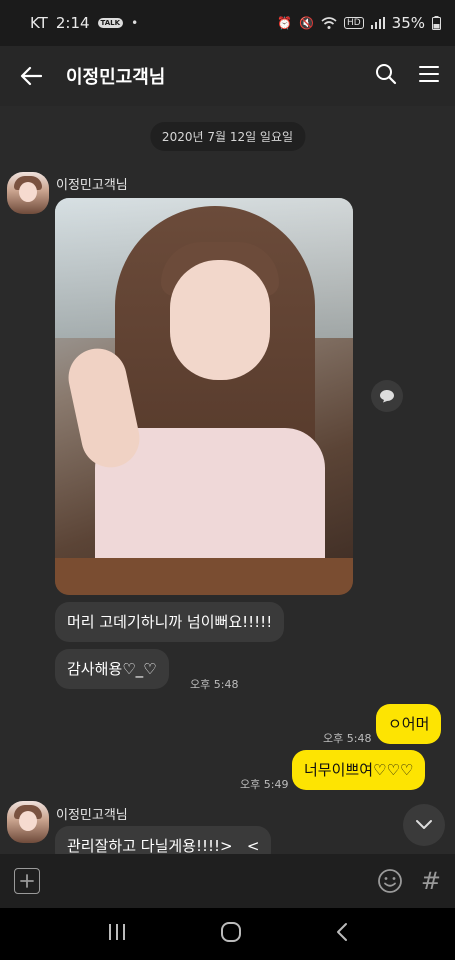 Image resolution: width=455 pixels, height=960 pixels. I want to click on recent-apps-button, so click(117, 934).